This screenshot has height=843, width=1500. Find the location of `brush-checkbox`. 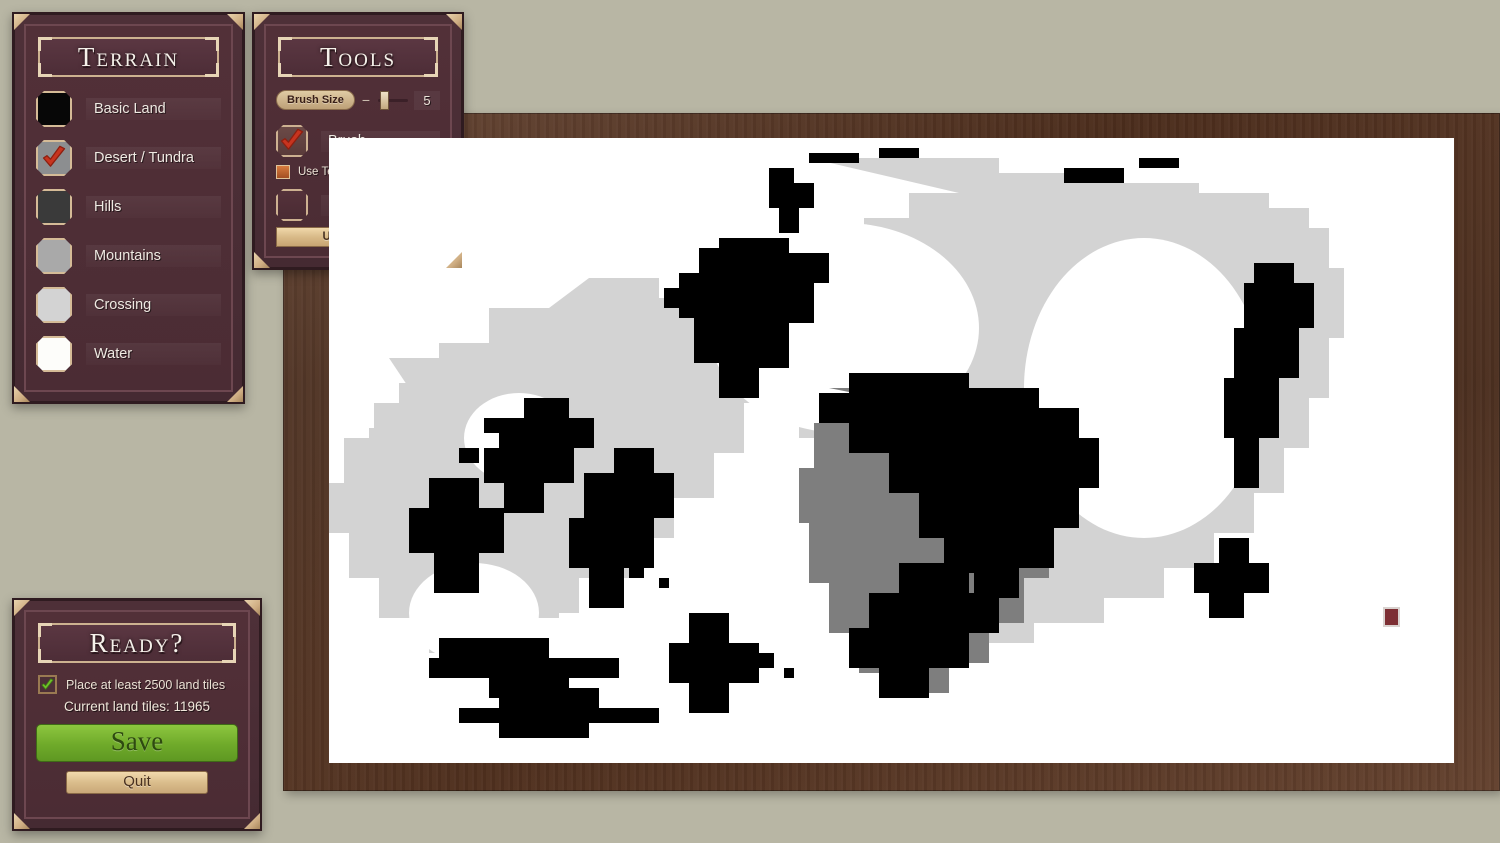

brush-checkbox is located at coordinates (292, 141).